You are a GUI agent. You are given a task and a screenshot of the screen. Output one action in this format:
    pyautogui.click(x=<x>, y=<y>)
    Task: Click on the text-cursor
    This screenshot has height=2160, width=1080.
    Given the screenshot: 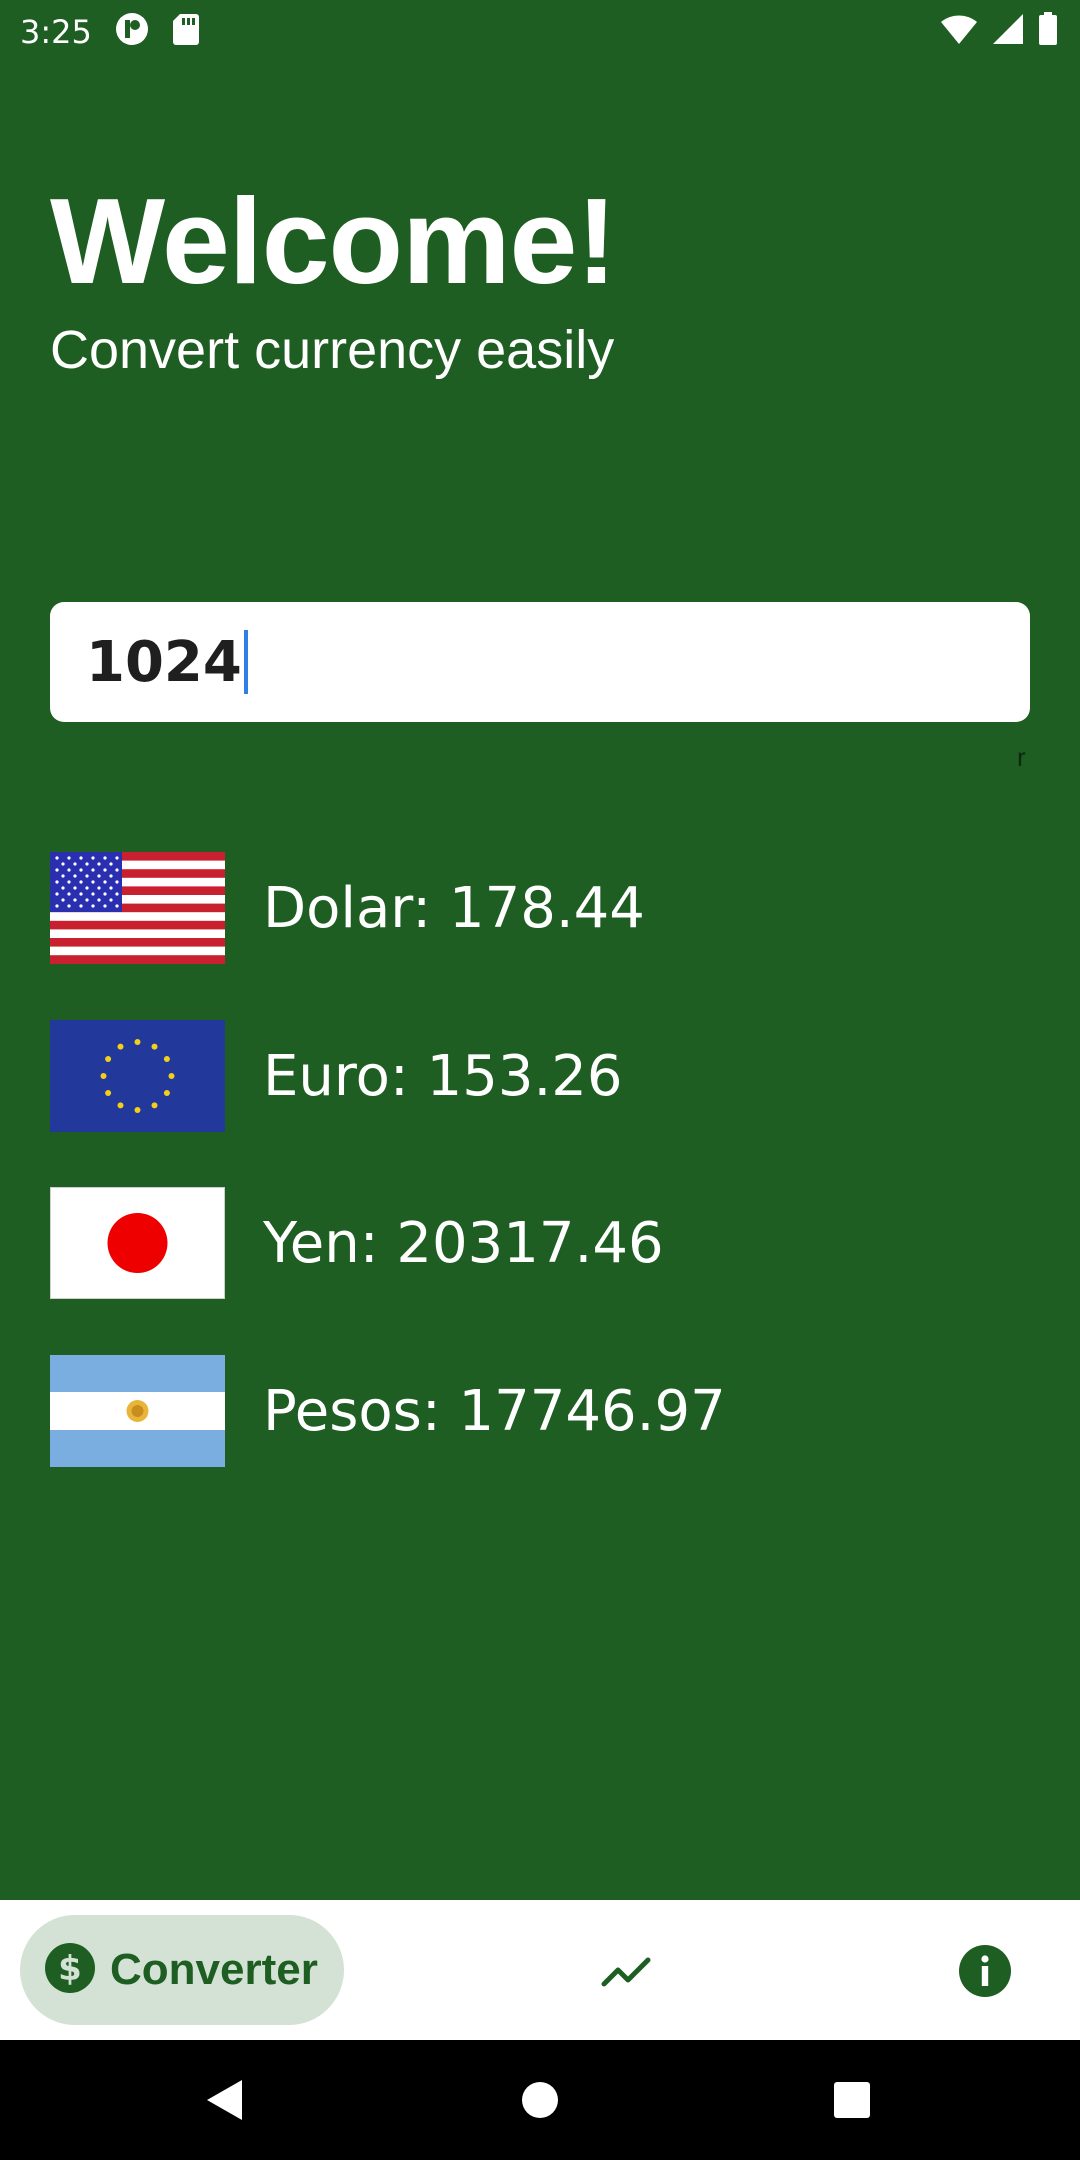 What is the action you would take?
    pyautogui.click(x=245, y=662)
    